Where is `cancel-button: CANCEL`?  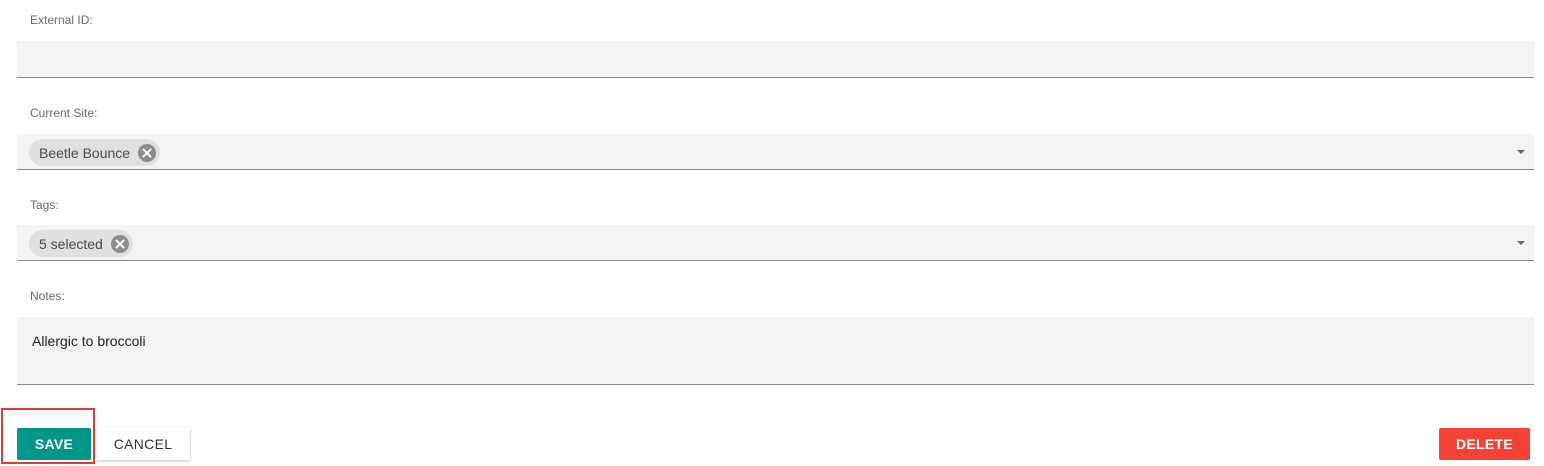 cancel-button: CANCEL is located at coordinates (143, 444).